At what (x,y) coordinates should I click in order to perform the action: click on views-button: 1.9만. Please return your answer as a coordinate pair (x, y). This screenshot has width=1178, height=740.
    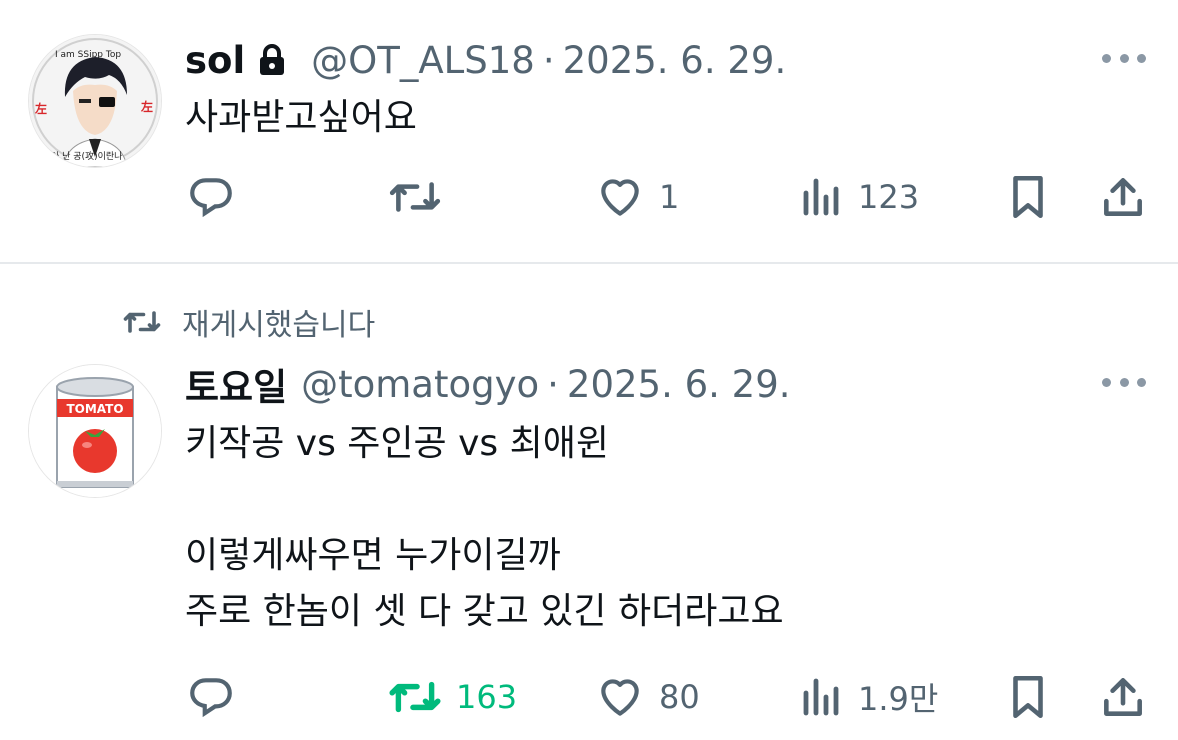
    Looking at the image, I should click on (869, 697).